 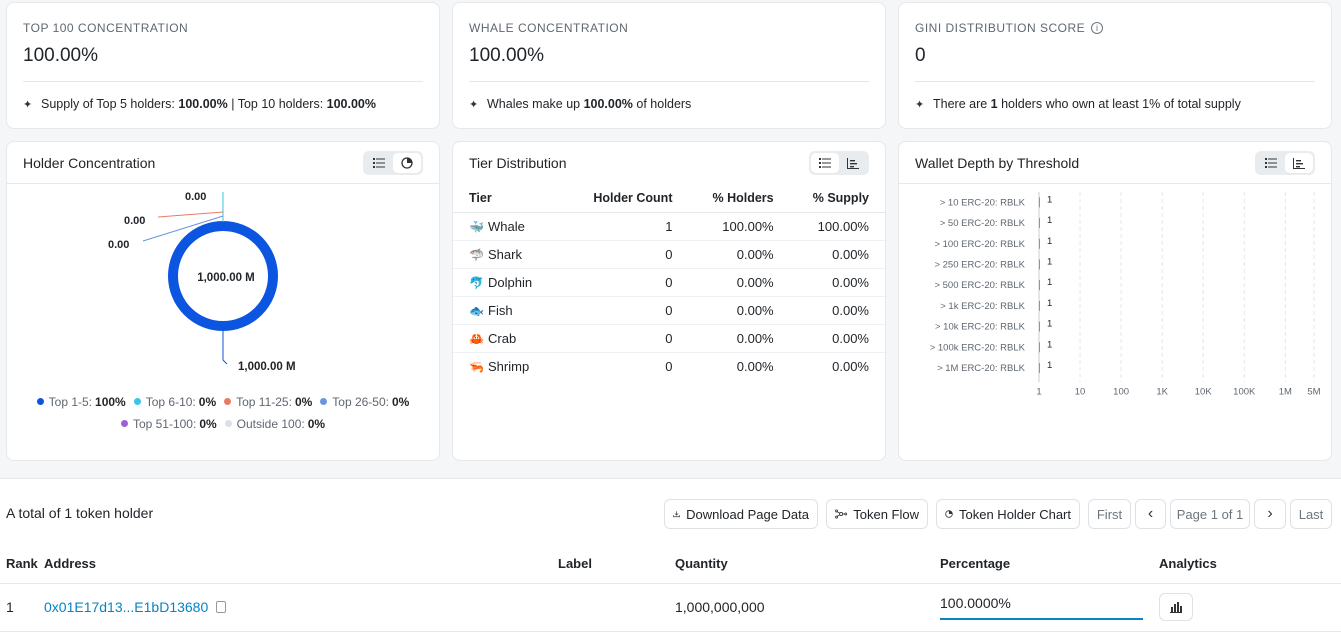 I want to click on holder-address-link: 0x01E17d13...E1bD13680, so click(x=126, y=607).